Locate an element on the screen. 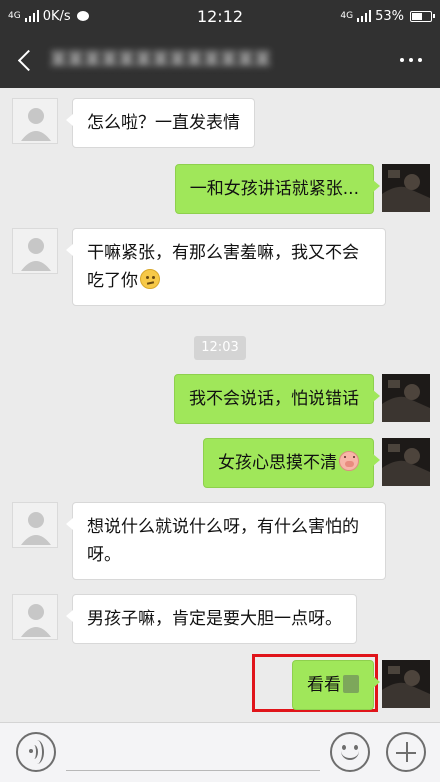 Image resolution: width=440 pixels, height=782 pixels. message-bubble-received: 怎么啦？一直发表情 is located at coordinates (160, 123).